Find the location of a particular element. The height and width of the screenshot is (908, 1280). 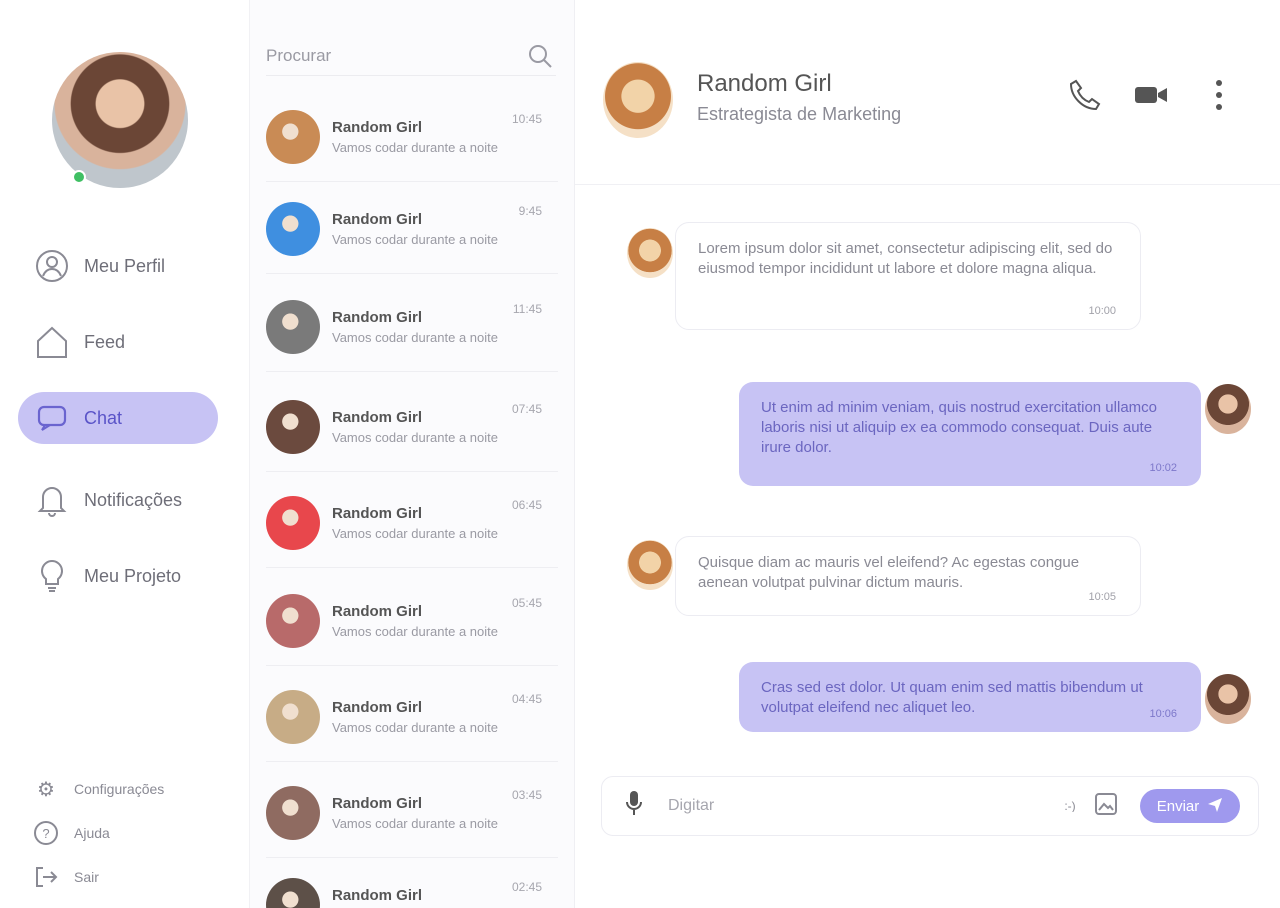

send-button: Enviar is located at coordinates (1190, 806).